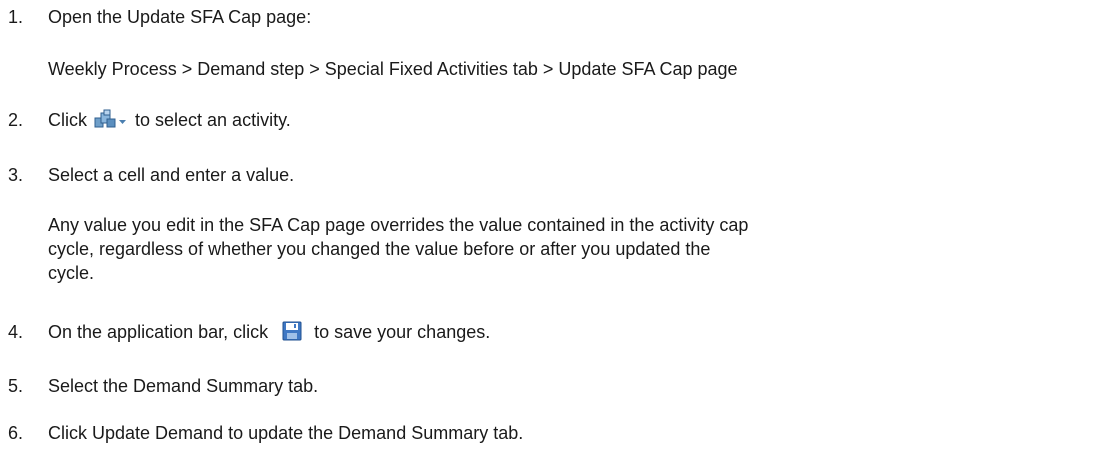 The image size is (1104, 454). What do you see at coordinates (16, 433) in the screenshot?
I see `step-number: 6.` at bounding box center [16, 433].